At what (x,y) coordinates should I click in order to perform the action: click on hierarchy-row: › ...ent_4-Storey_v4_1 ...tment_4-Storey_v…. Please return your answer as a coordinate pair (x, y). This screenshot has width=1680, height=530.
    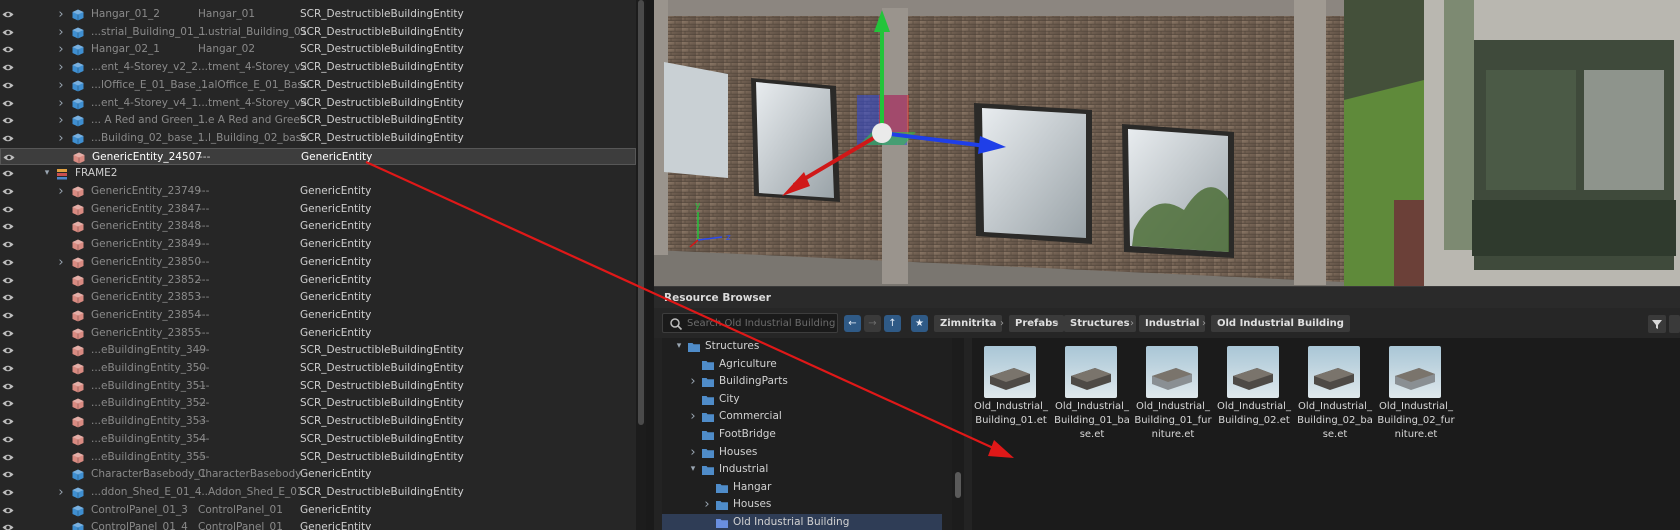
    Looking at the image, I should click on (318, 104).